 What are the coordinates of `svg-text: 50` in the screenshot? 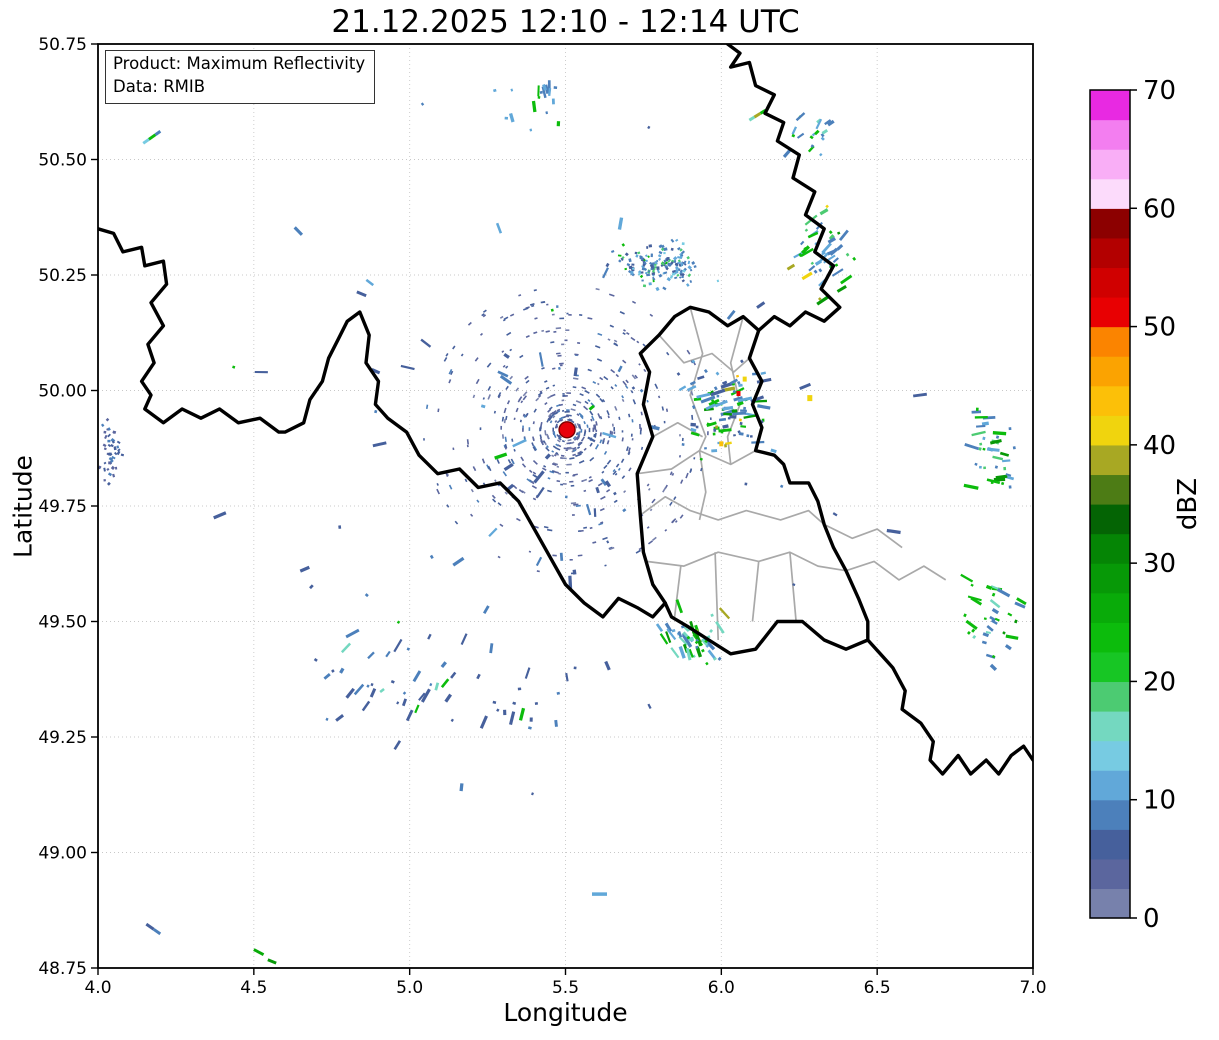 It's located at (1159, 328).